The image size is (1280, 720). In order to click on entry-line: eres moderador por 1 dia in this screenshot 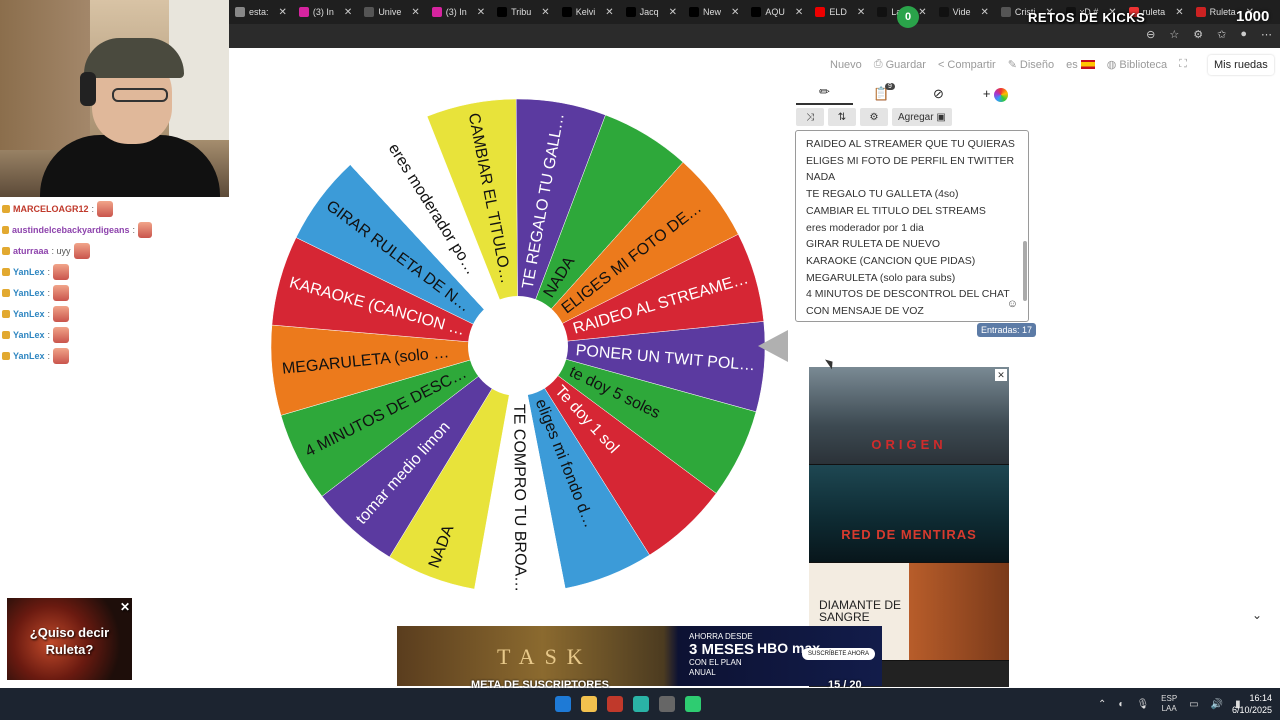, I will do `click(865, 227)`.